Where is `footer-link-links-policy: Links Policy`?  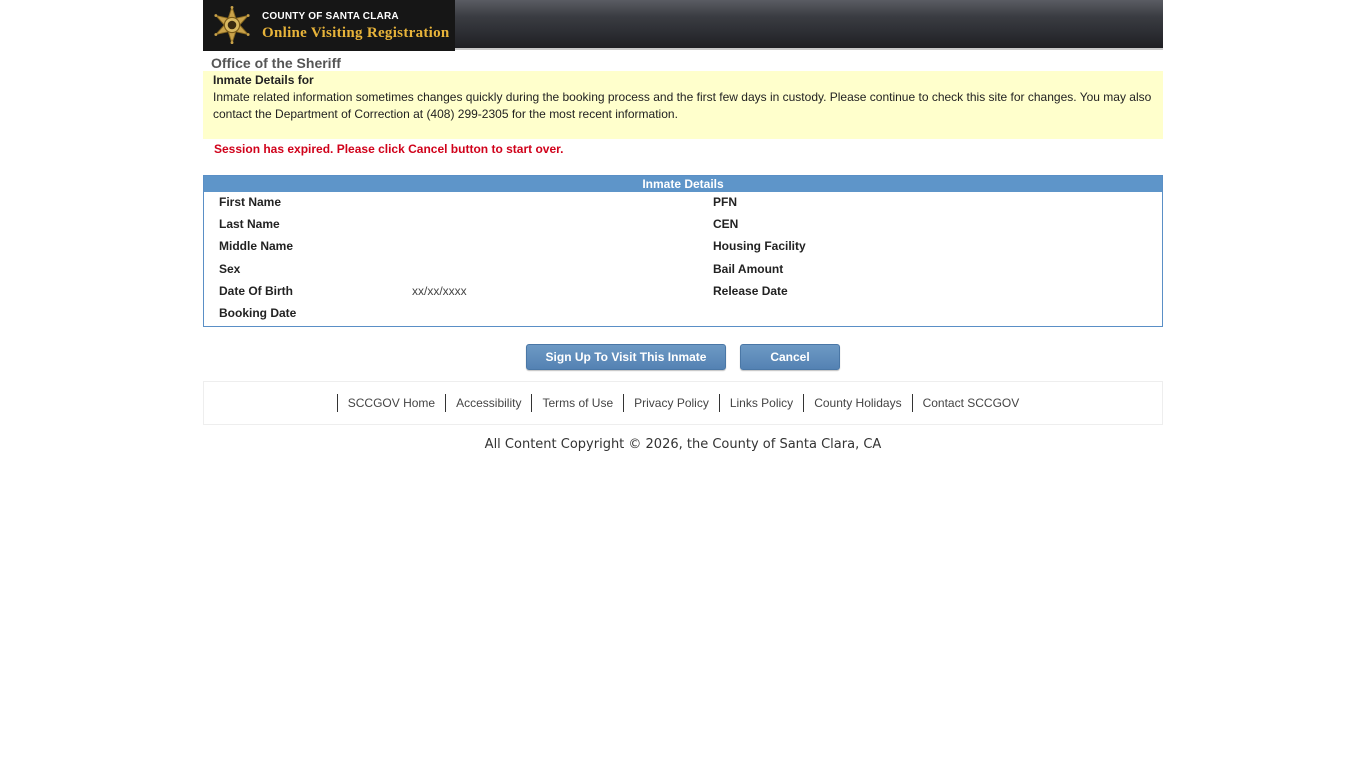 footer-link-links-policy: Links Policy is located at coordinates (760, 403).